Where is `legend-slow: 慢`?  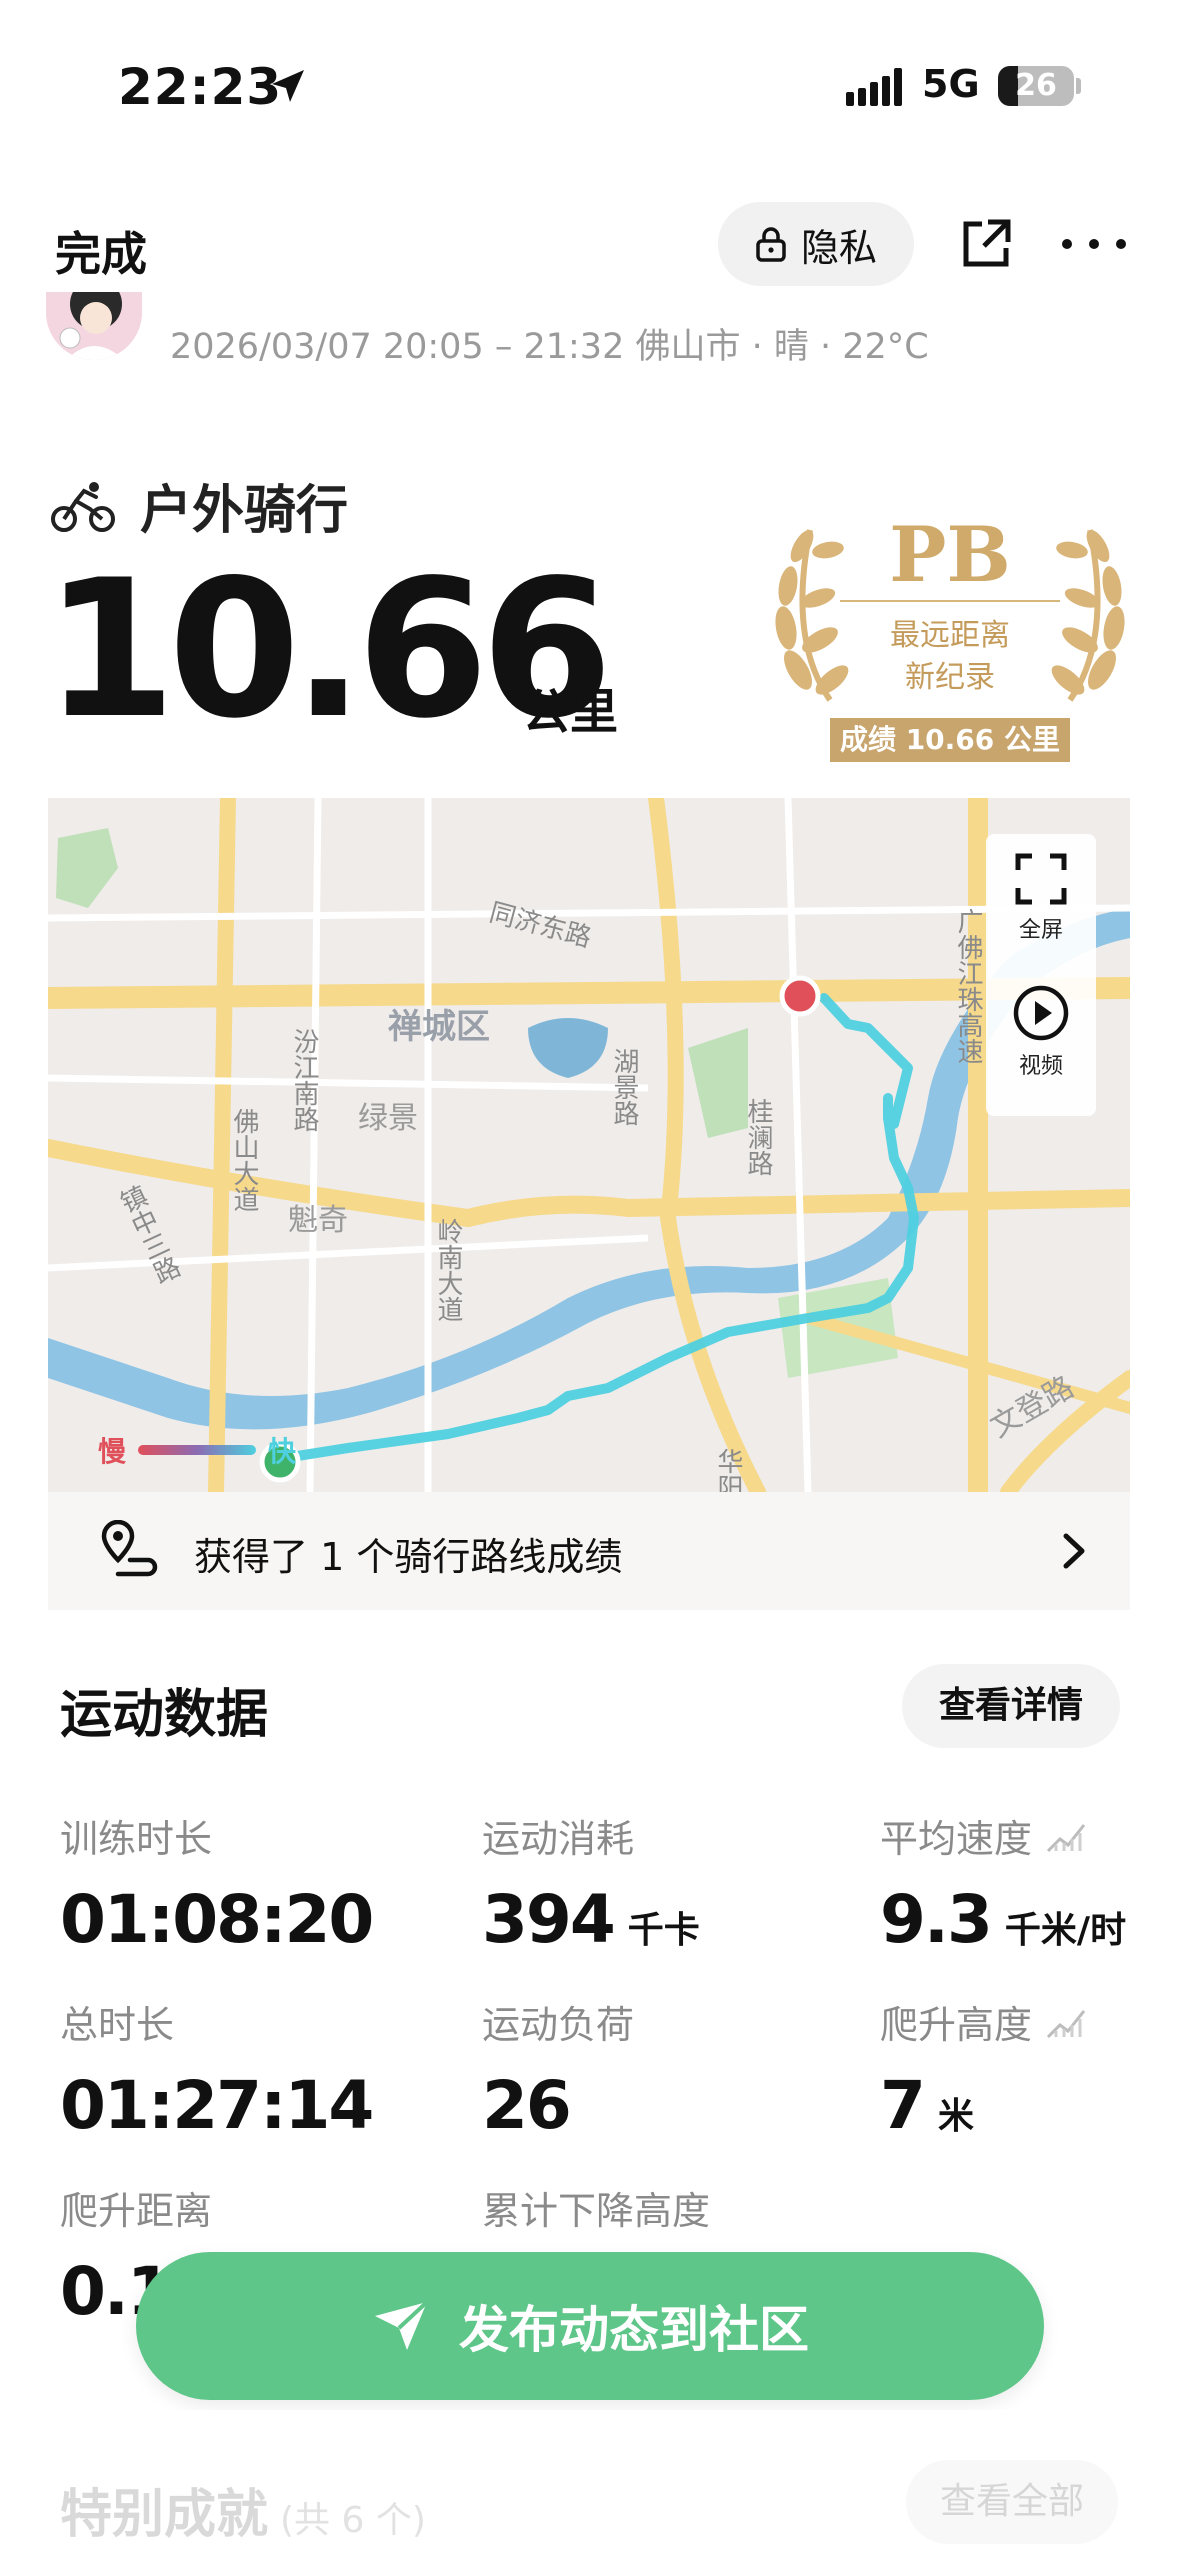
legend-slow: 慢 is located at coordinates (112, 1451).